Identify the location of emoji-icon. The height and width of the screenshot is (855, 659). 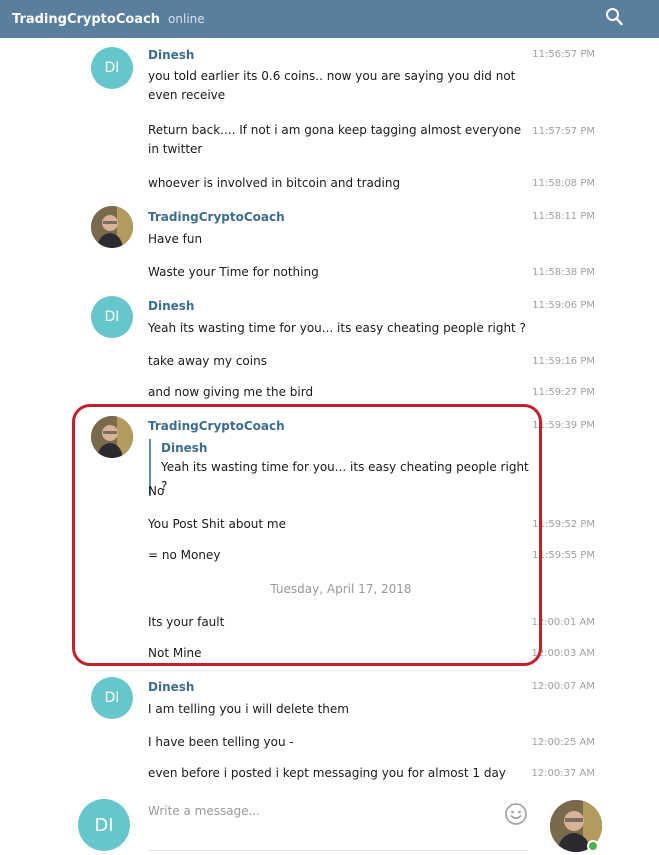
(516, 814).